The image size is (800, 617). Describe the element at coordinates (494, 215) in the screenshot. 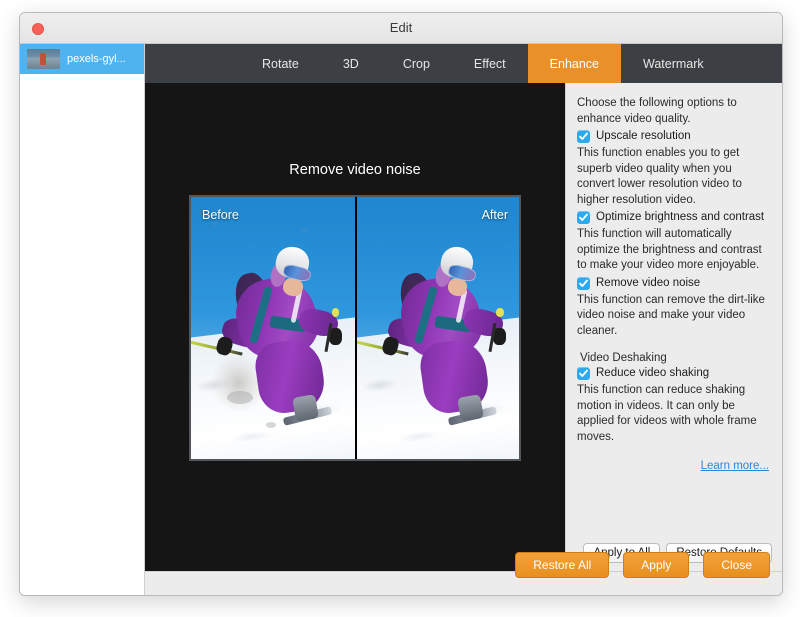

I see `after-label: After` at that location.